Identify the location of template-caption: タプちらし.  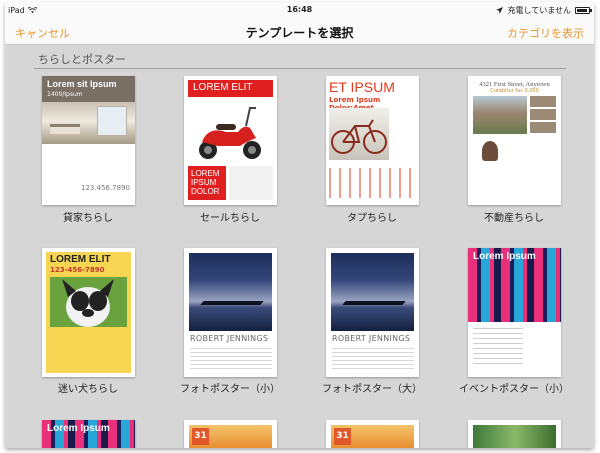
(372, 218).